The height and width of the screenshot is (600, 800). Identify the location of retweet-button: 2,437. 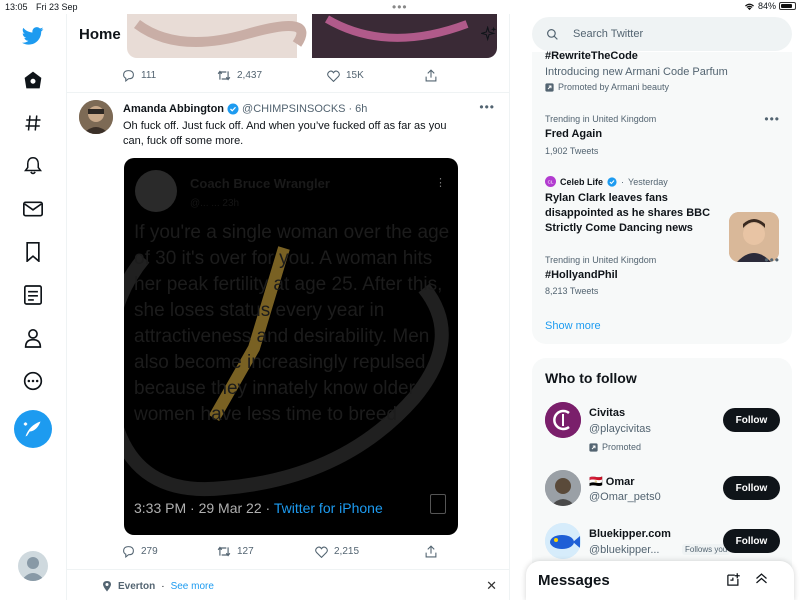
(272, 75).